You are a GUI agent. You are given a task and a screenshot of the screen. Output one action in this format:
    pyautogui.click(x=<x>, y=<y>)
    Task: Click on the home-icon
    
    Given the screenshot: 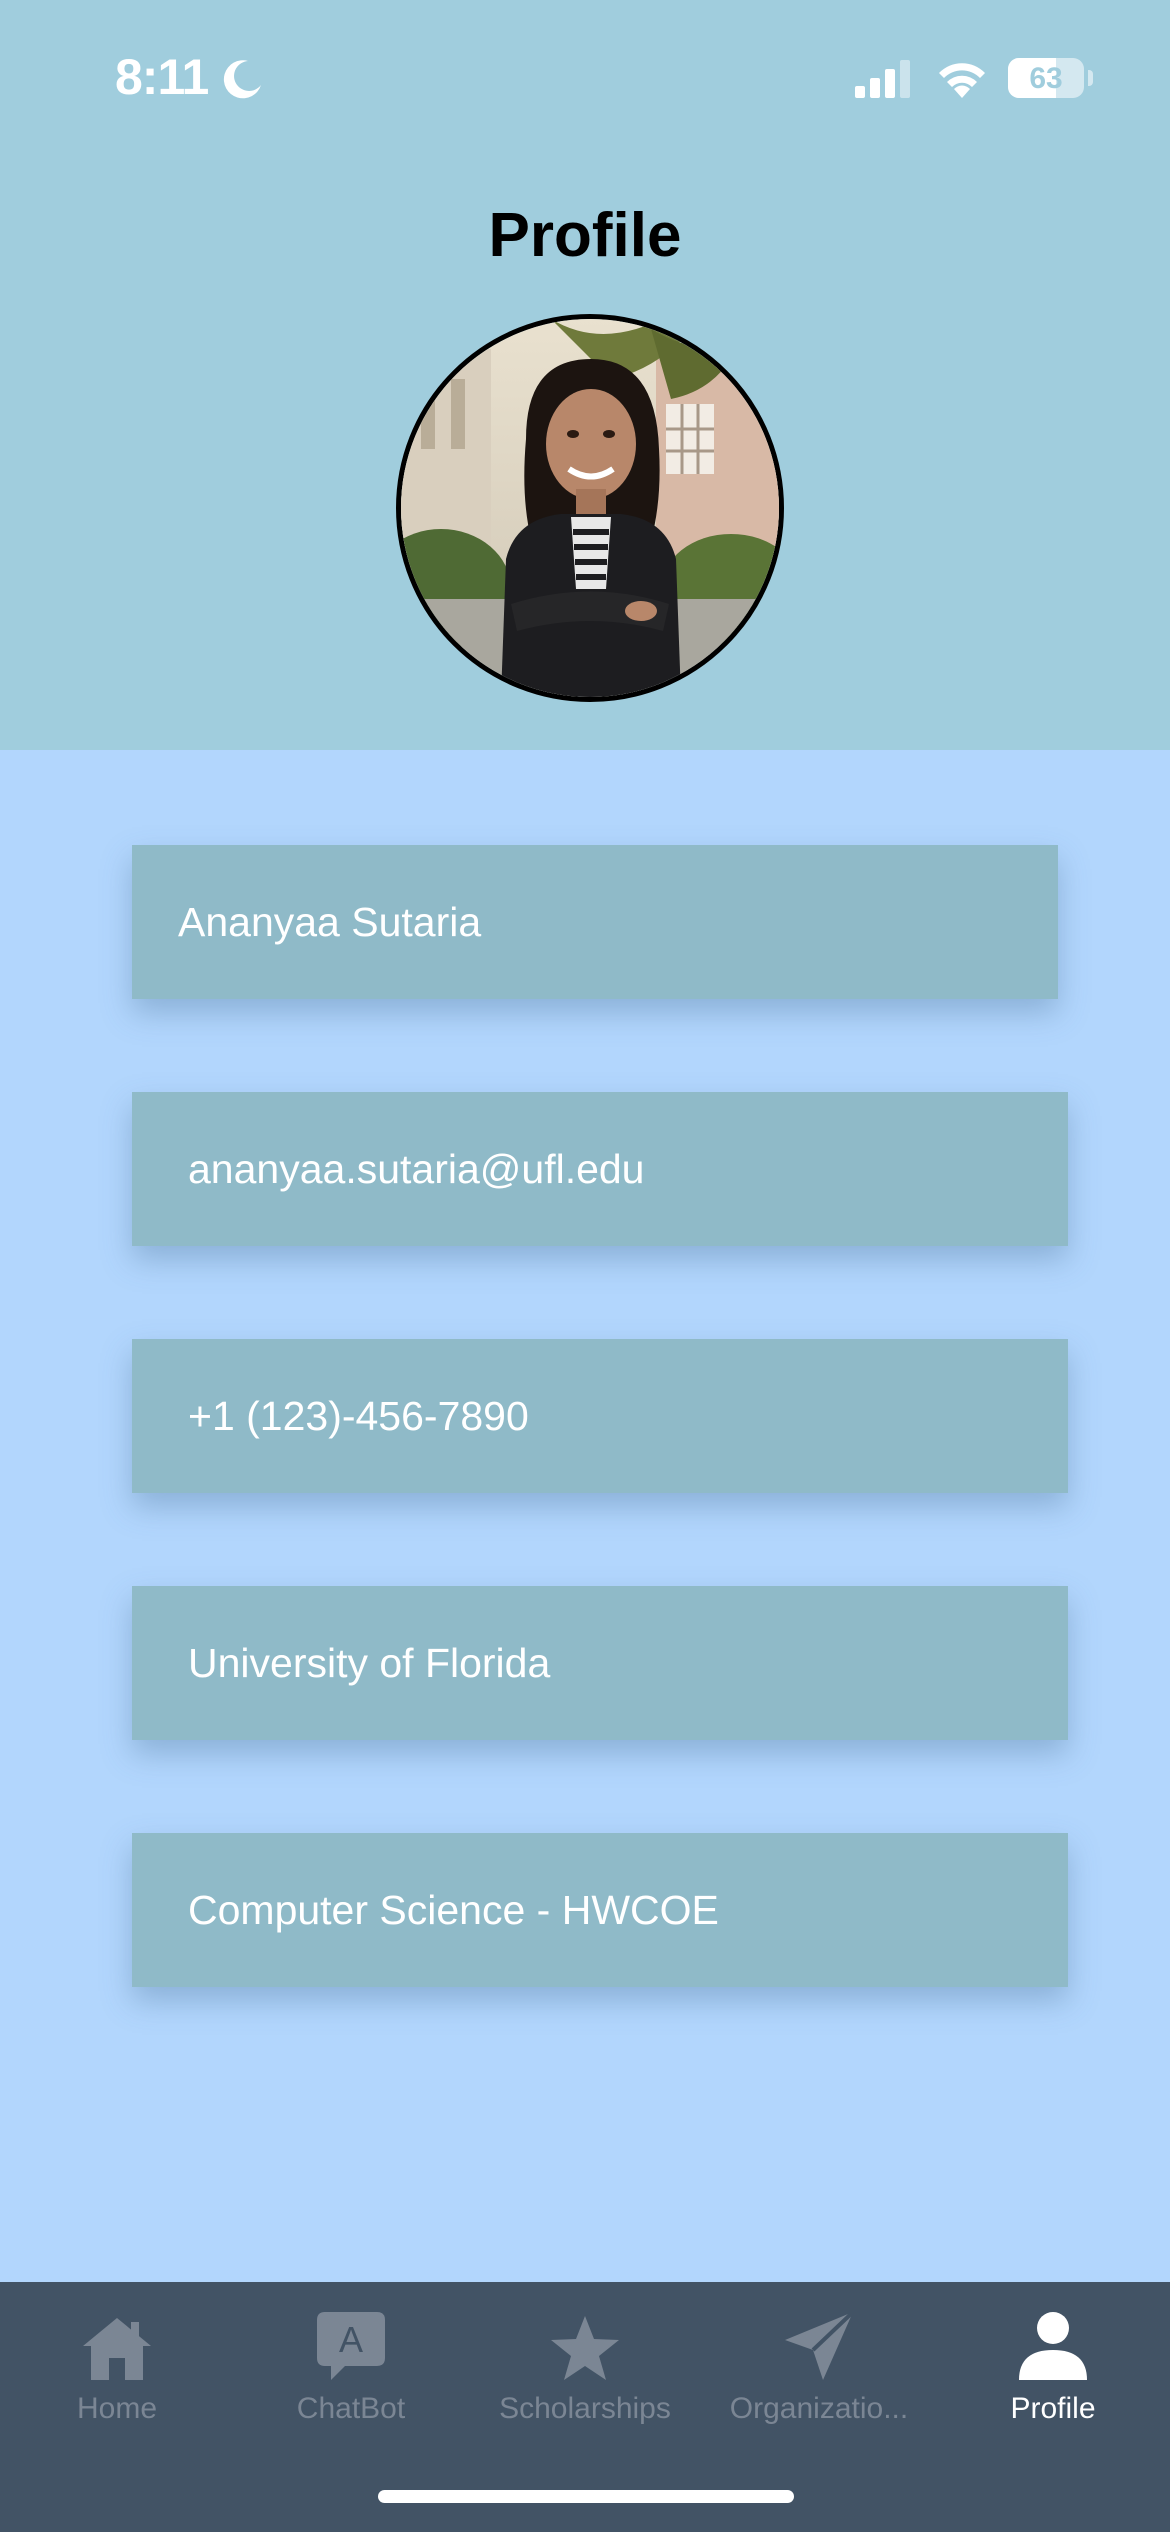 What is the action you would take?
    pyautogui.click(x=117, y=2349)
    